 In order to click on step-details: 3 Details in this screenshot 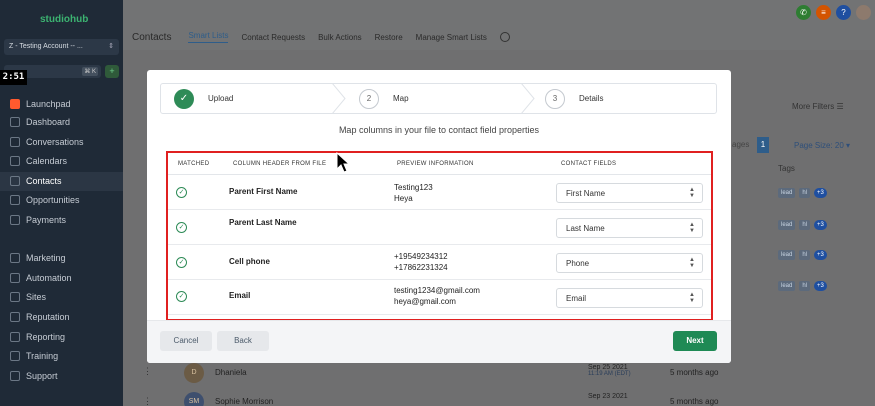, I will do `click(574, 98)`.